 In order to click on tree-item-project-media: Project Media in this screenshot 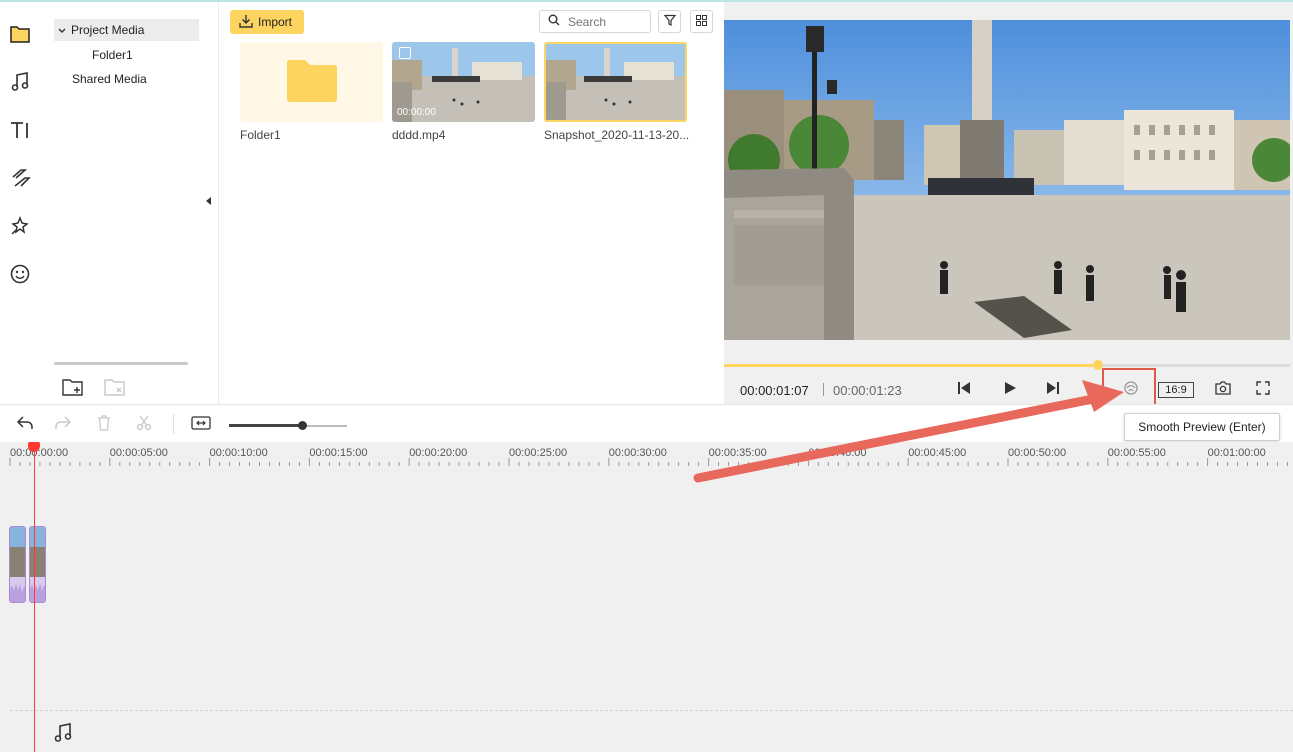, I will do `click(126, 30)`.